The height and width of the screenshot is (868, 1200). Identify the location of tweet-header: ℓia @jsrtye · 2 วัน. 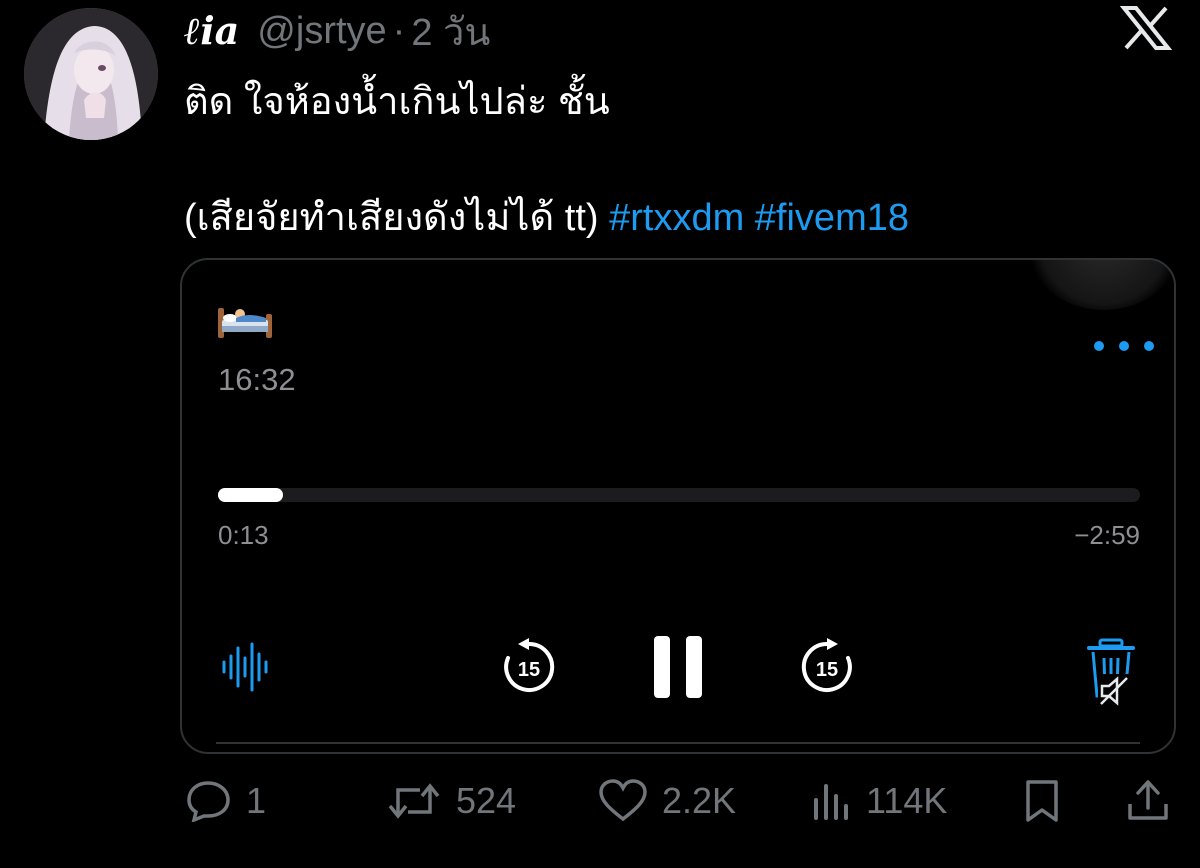
(337, 31).